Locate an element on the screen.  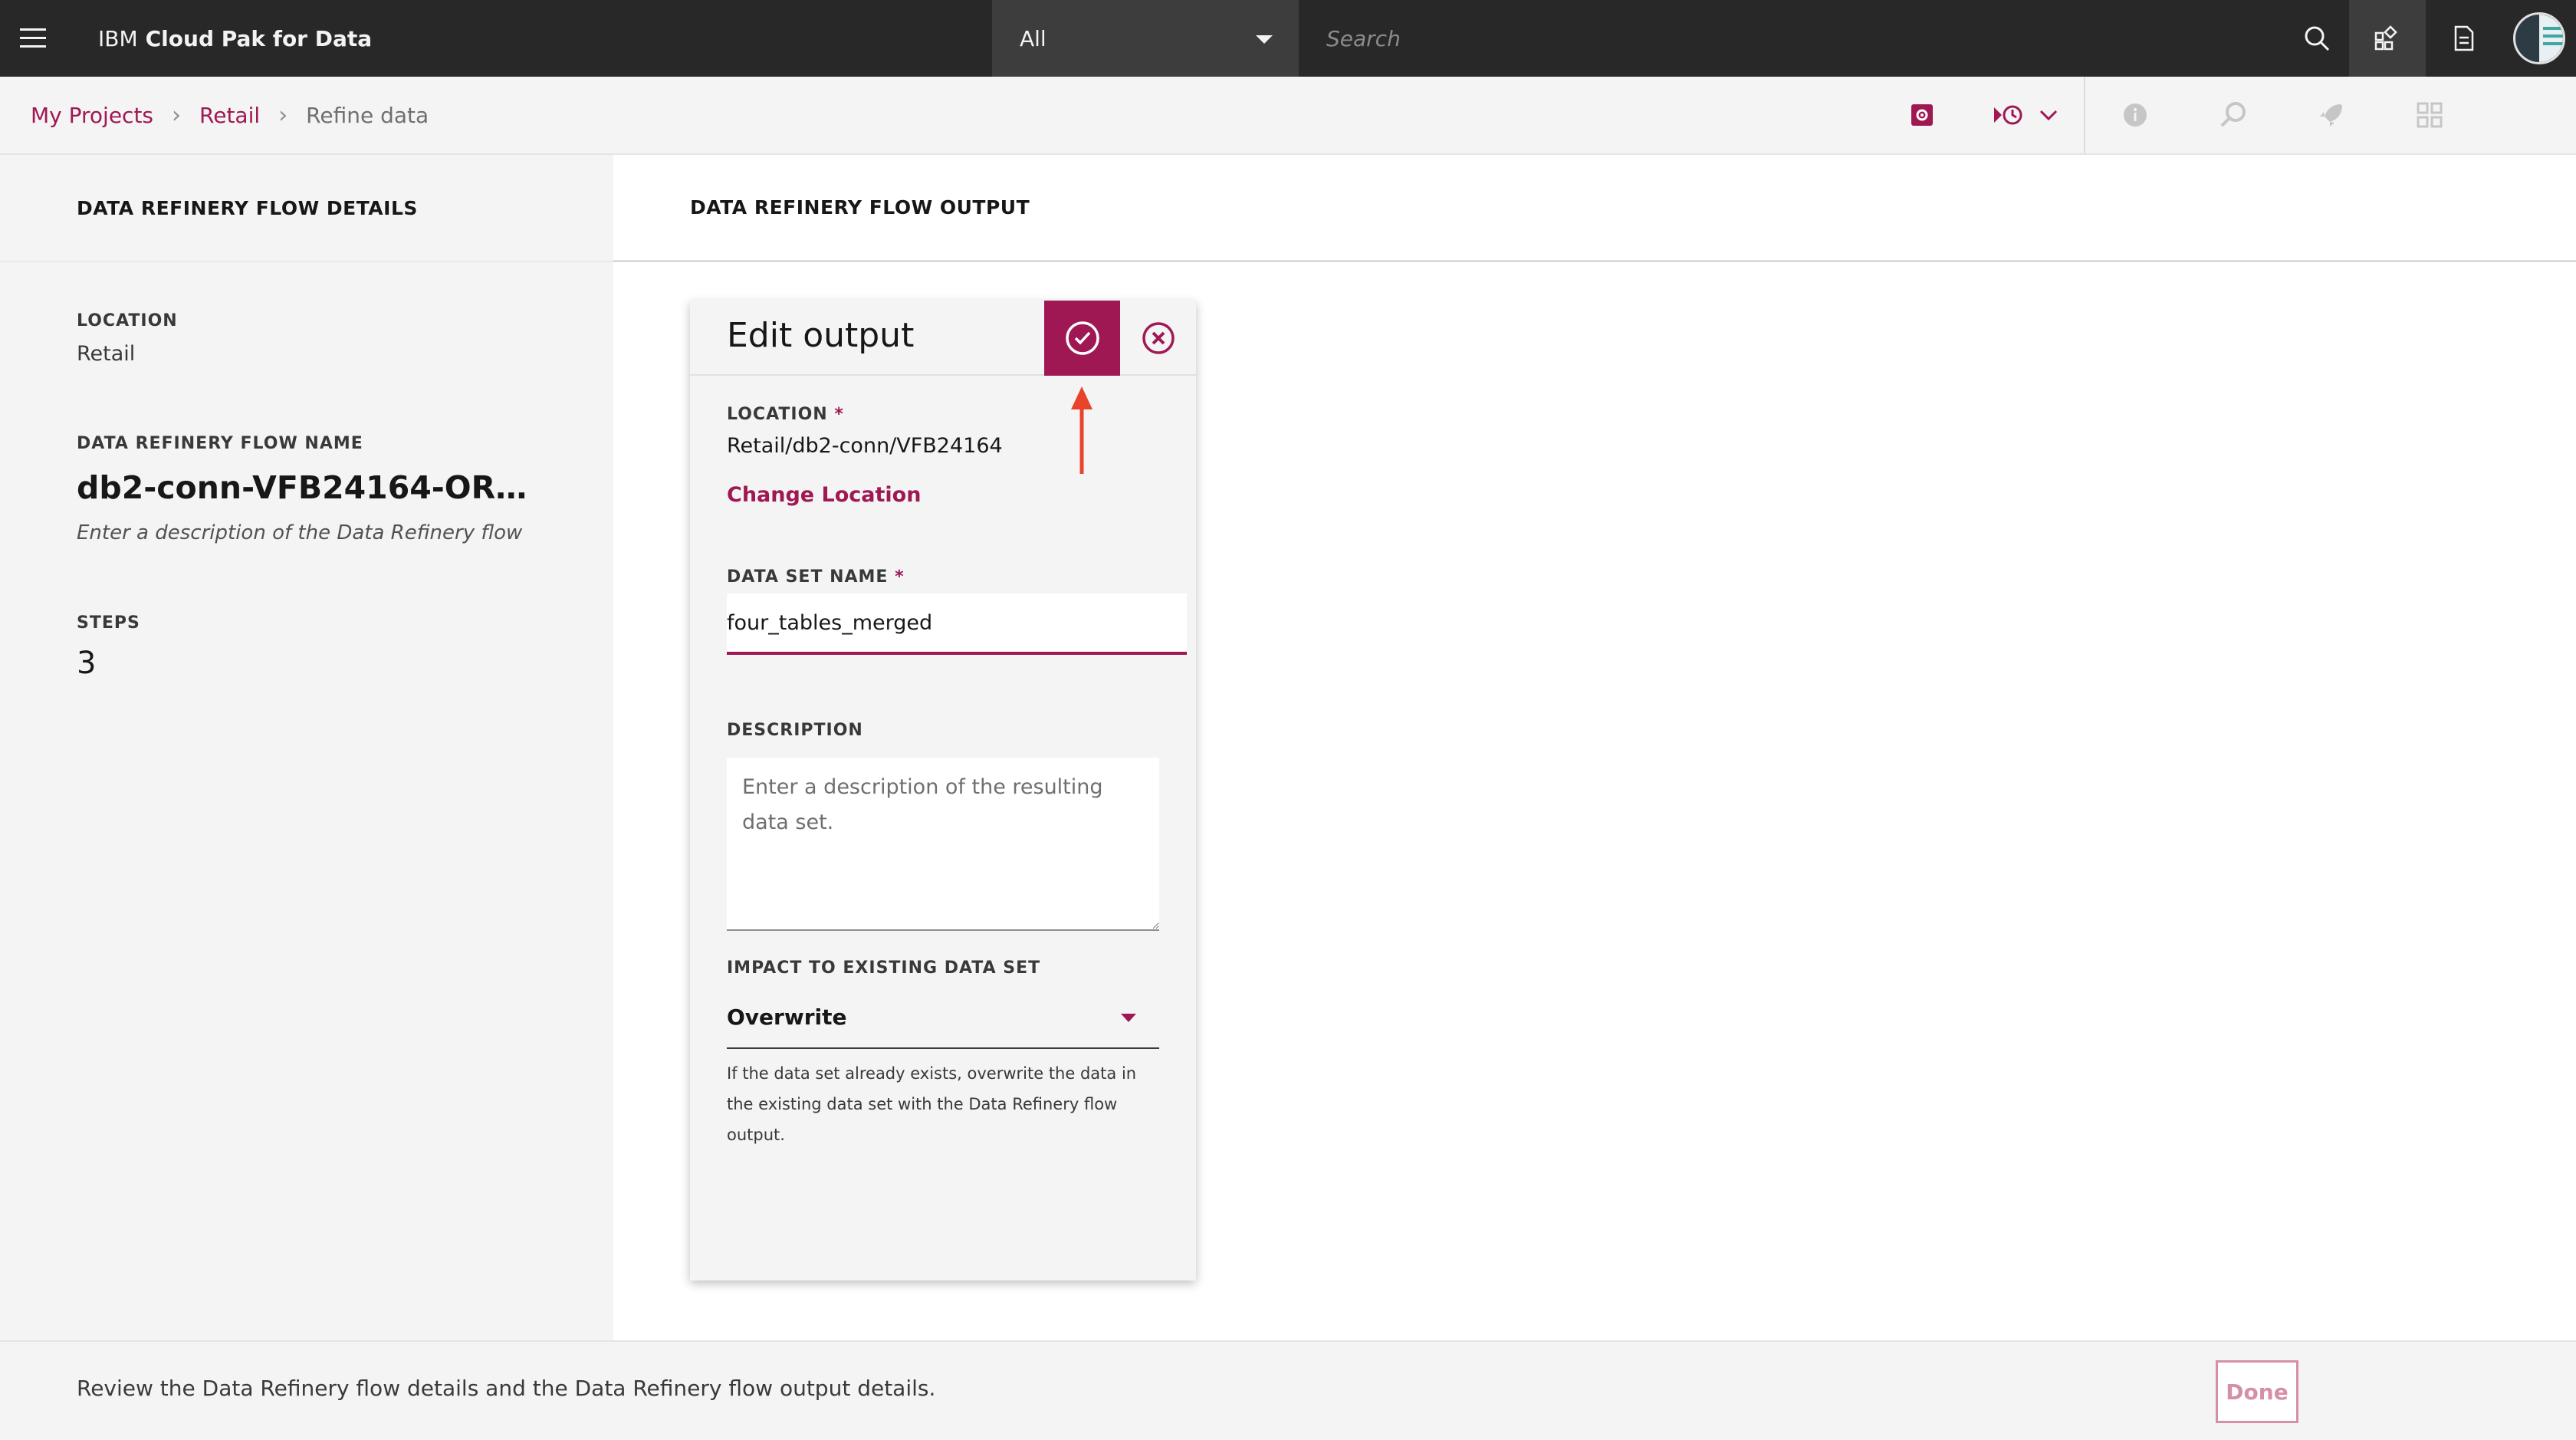
close-circle-icon is located at coordinates (1159, 338).